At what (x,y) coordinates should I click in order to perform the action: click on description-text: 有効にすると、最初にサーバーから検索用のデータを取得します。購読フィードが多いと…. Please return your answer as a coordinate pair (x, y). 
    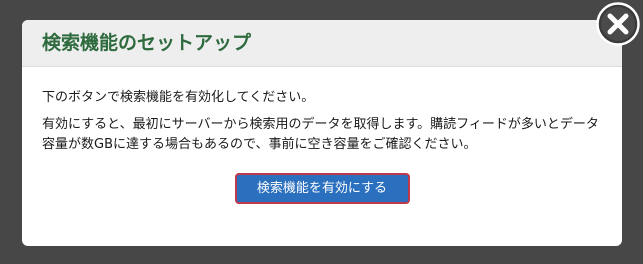
    Looking at the image, I should click on (320, 134).